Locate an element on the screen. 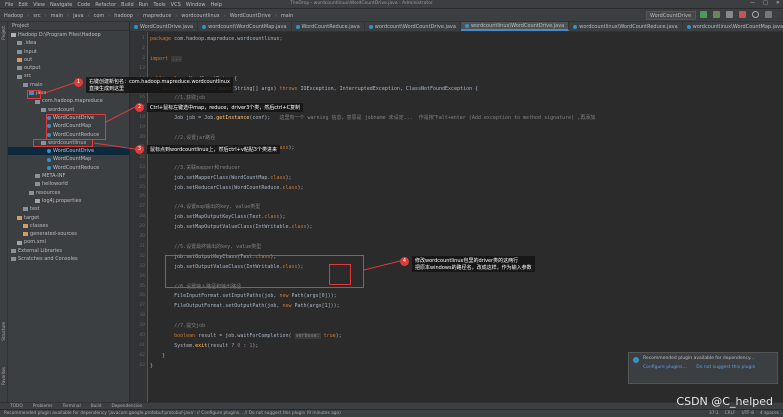 The image size is (783, 417). file-encoding: UTF-8 is located at coordinates (748, 413).